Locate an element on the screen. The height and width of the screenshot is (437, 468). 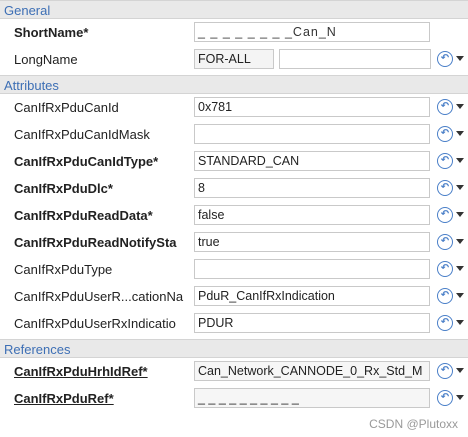
reference-label: CanIfRxPduHrhIdRef* is located at coordinates (81, 371).